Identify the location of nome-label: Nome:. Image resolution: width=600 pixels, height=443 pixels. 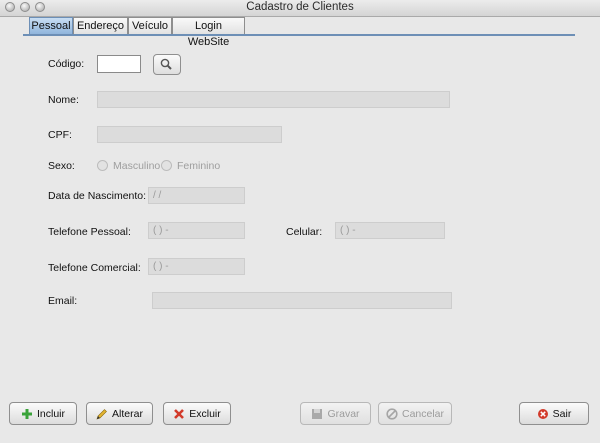
(63, 100).